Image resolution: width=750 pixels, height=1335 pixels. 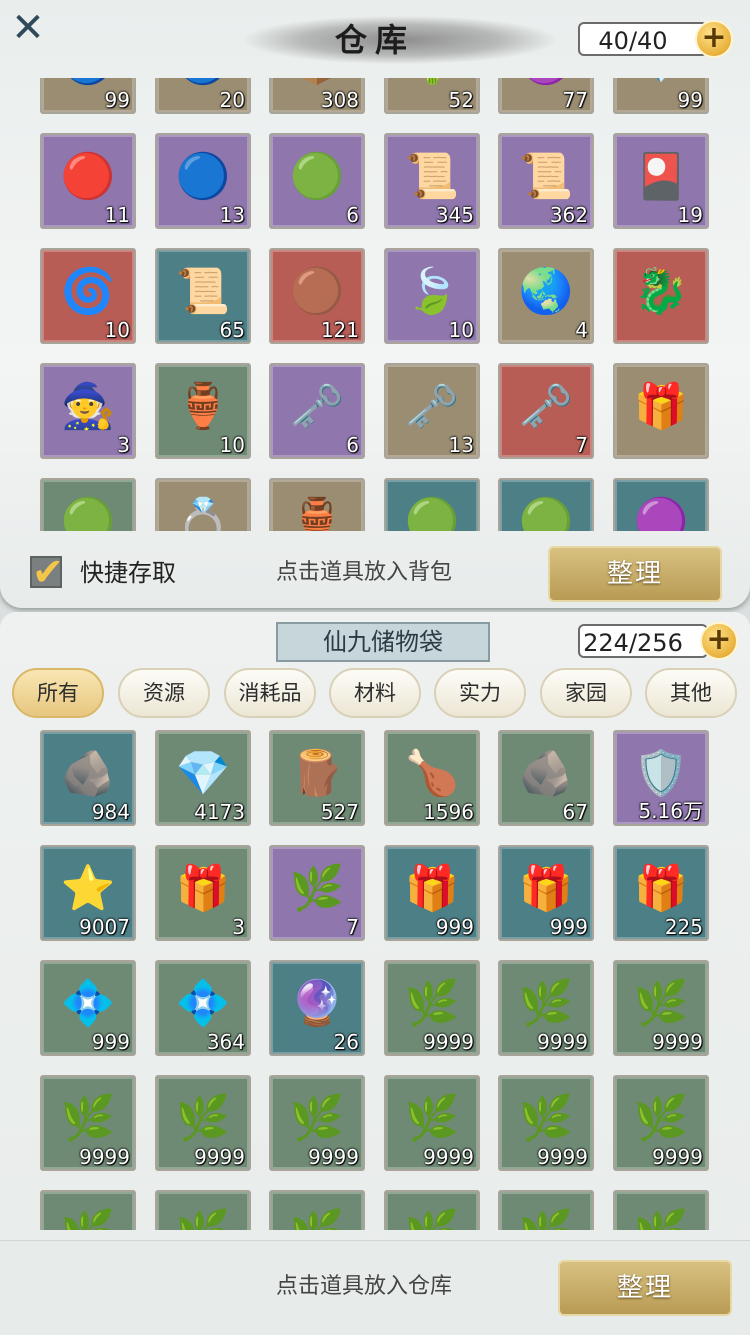 What do you see at coordinates (661, 411) in the screenshot?
I see `item-slot: 🎁` at bounding box center [661, 411].